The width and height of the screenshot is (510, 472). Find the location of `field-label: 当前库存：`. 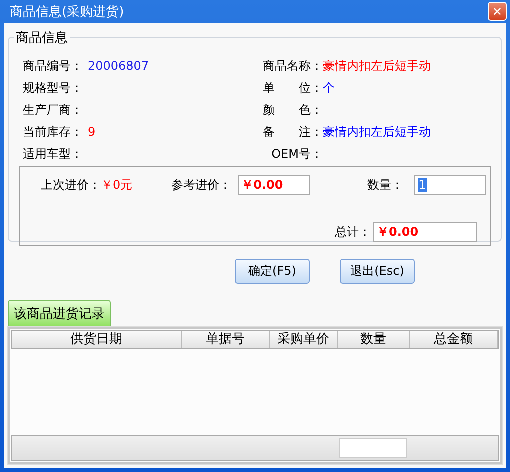

field-label: 当前库存： is located at coordinates (53, 132).